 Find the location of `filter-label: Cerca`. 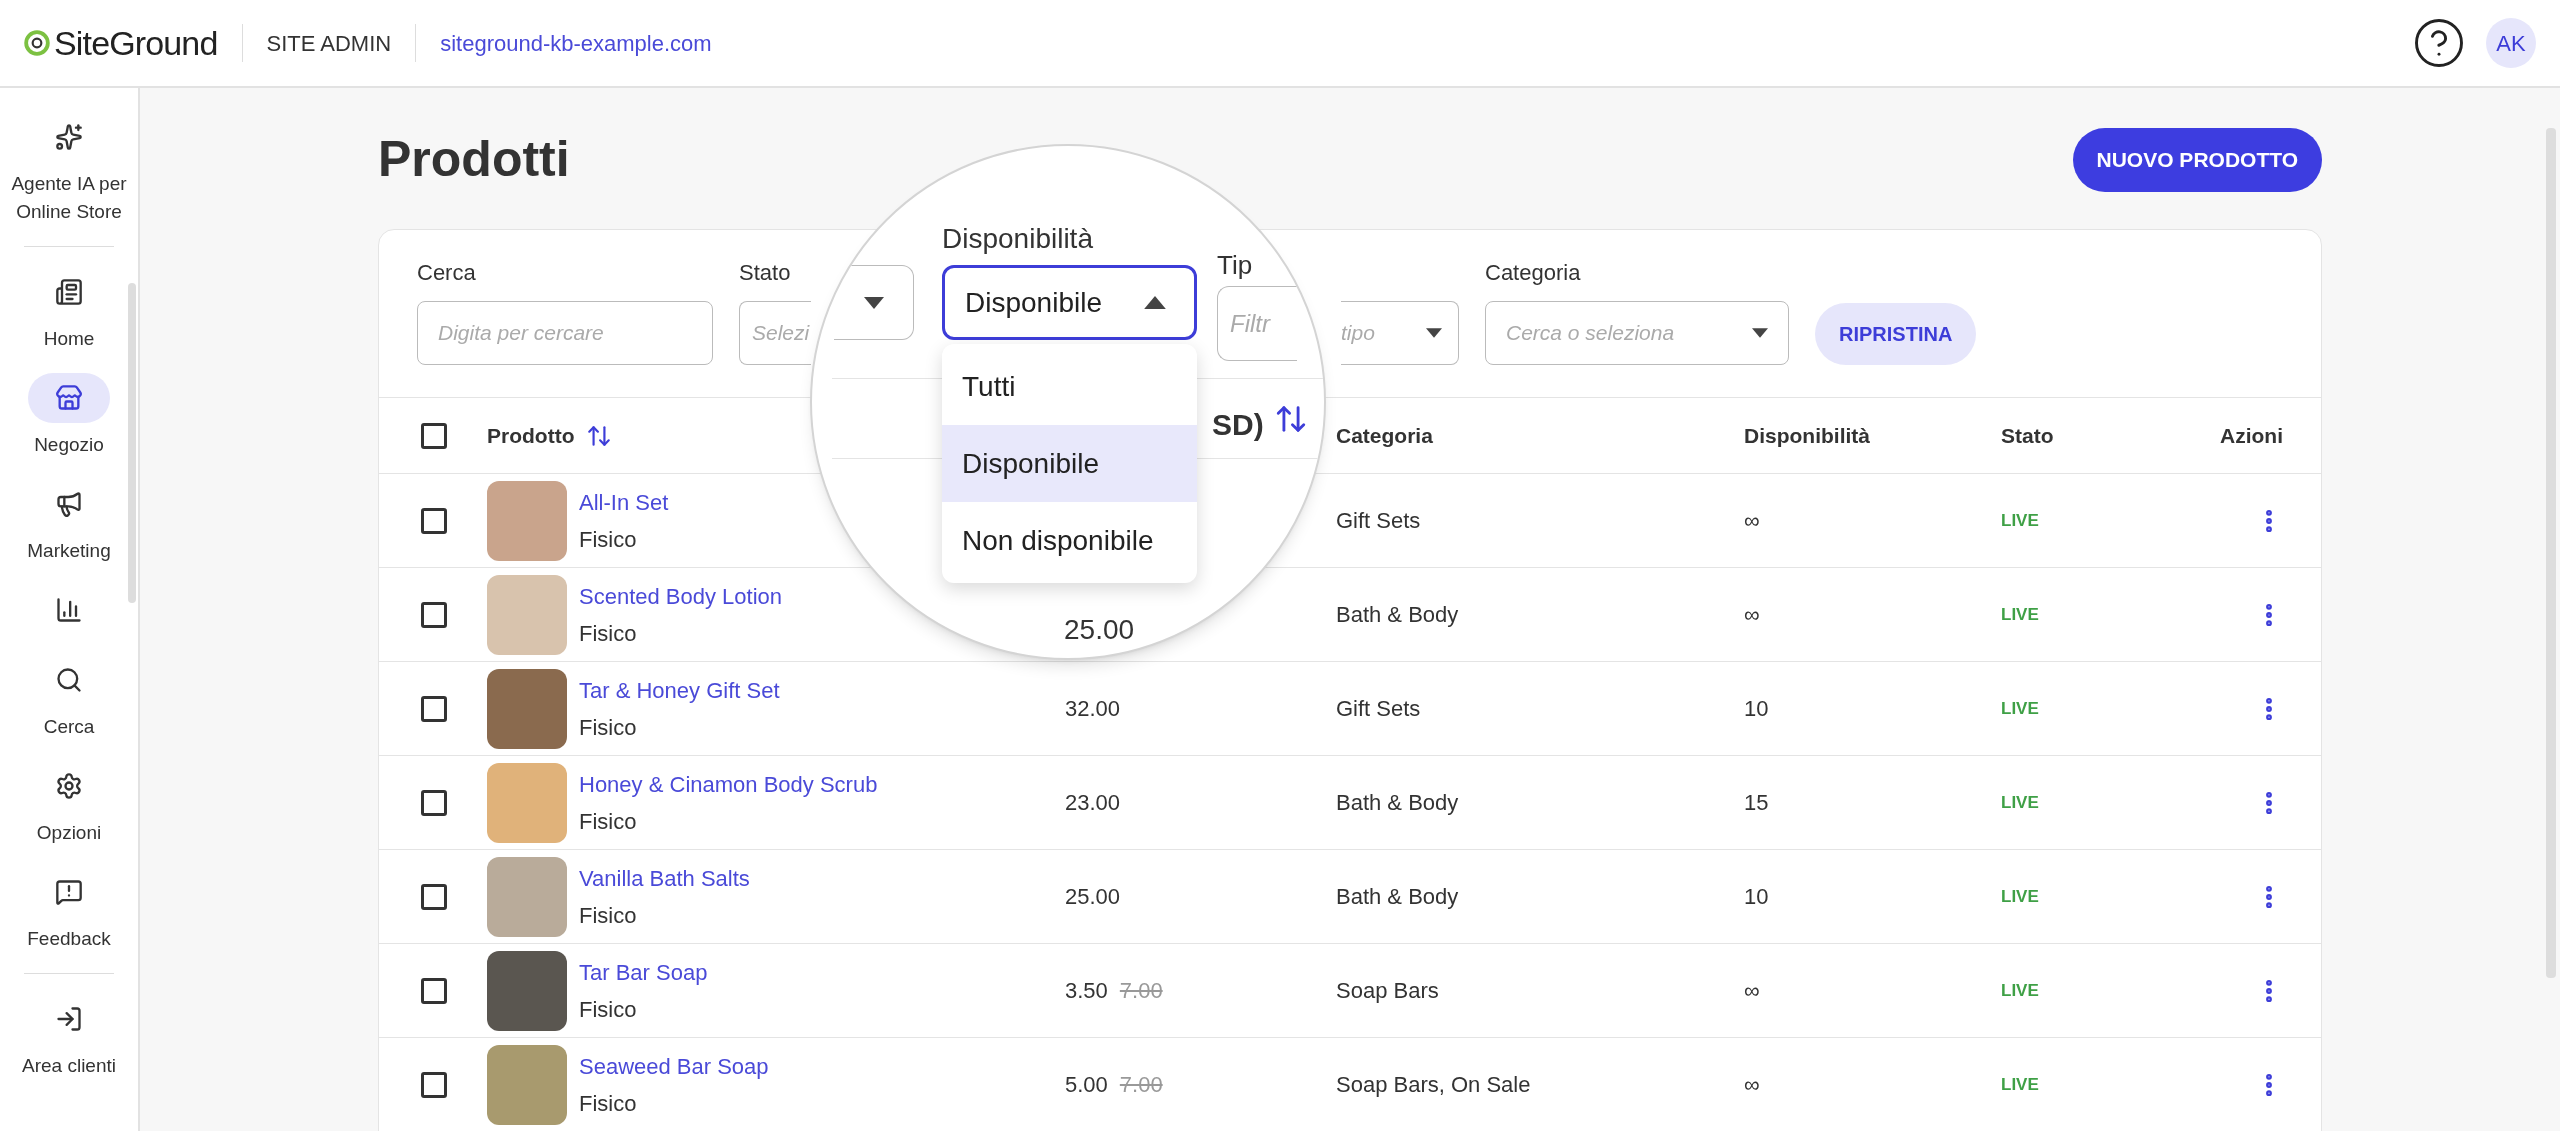

filter-label: Cerca is located at coordinates (447, 273).